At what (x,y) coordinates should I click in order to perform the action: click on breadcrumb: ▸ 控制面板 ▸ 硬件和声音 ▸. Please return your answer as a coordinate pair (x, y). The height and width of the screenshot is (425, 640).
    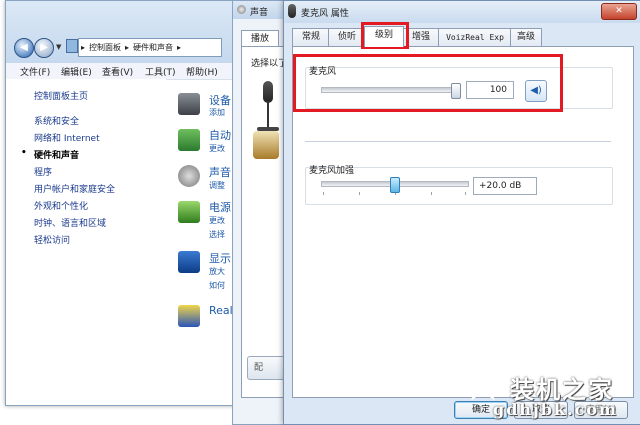
    Looking at the image, I should click on (150, 47).